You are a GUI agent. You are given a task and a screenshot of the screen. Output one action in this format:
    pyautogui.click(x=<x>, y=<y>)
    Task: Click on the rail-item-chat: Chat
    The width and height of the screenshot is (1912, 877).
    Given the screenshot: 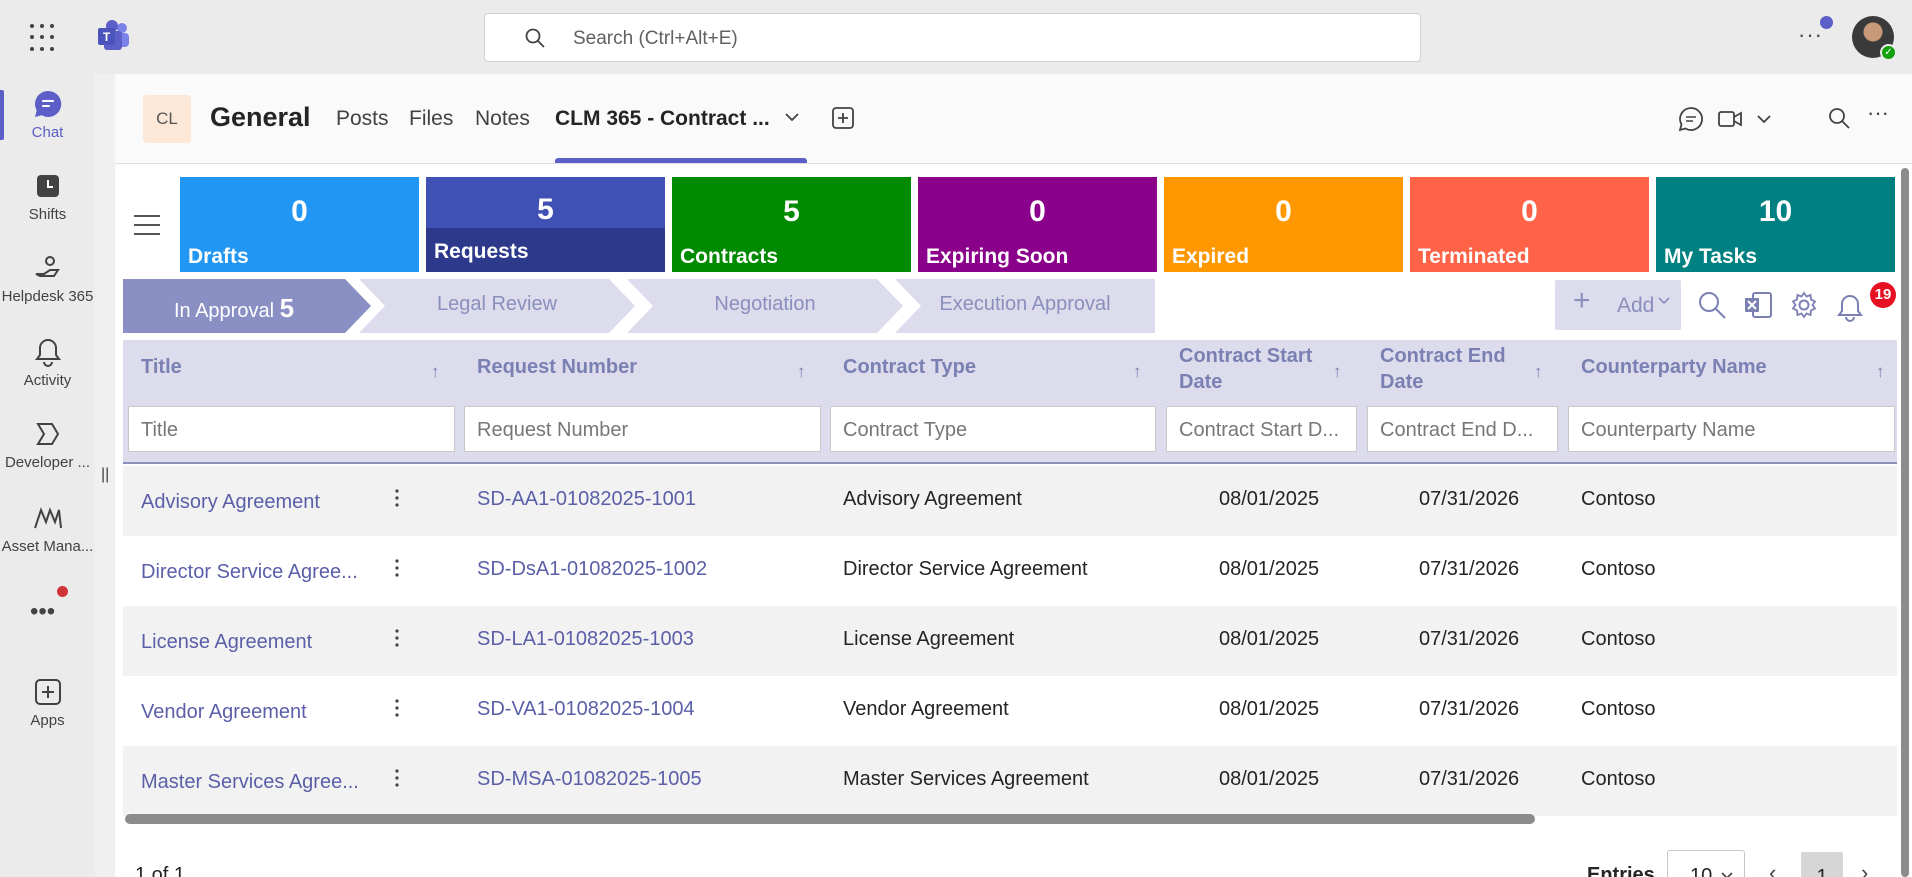 What is the action you would take?
    pyautogui.click(x=47, y=114)
    